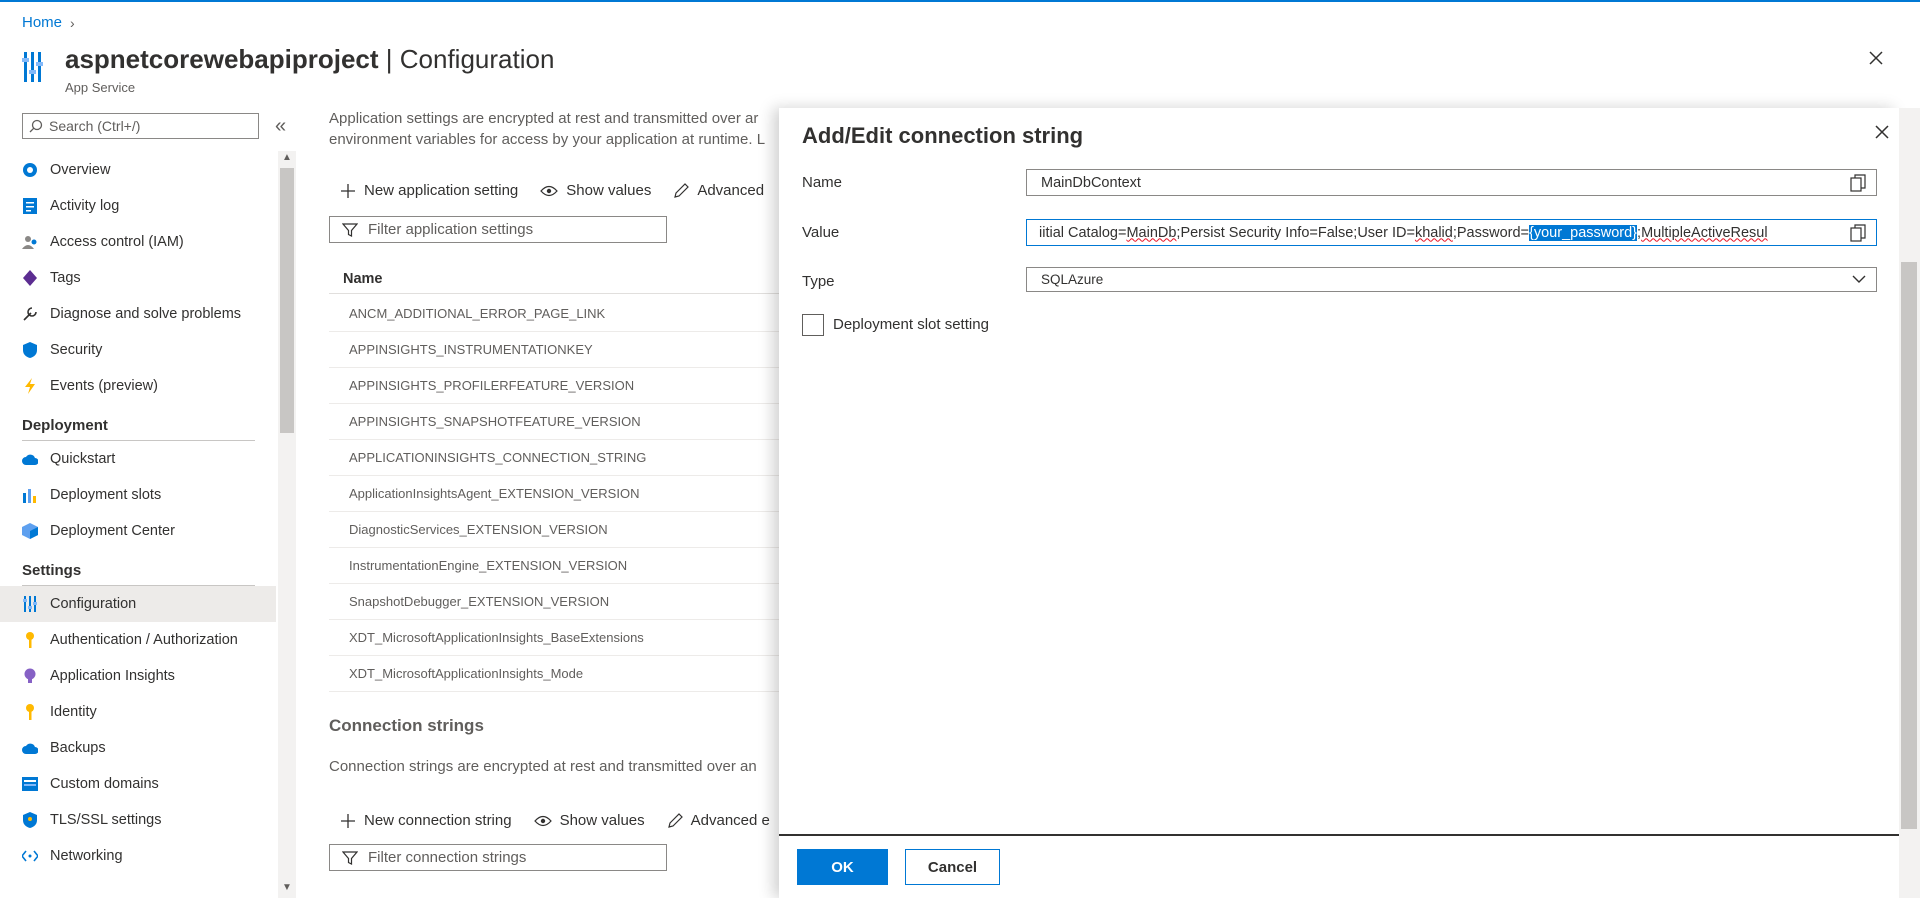 The height and width of the screenshot is (898, 1920). I want to click on resource-type: App Service, so click(100, 87).